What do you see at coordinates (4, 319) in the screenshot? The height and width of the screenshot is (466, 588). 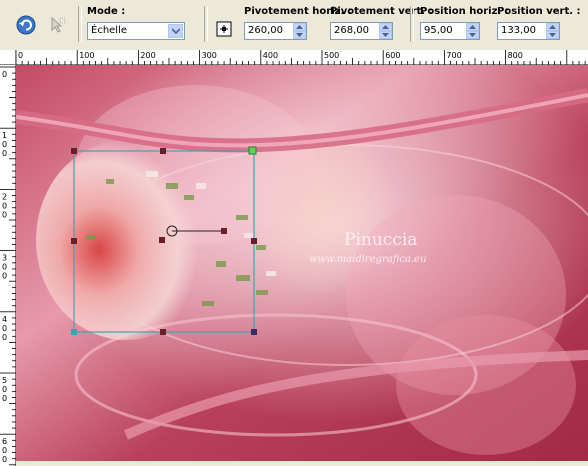 I see `ruler-label: 4` at bounding box center [4, 319].